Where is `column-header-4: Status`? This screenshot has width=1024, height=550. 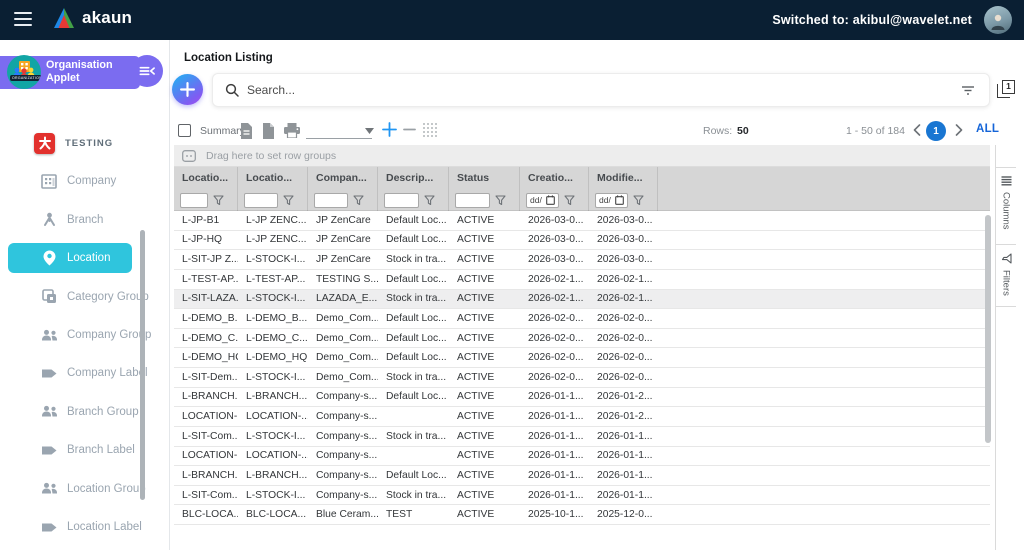 column-header-4: Status is located at coordinates (484, 178).